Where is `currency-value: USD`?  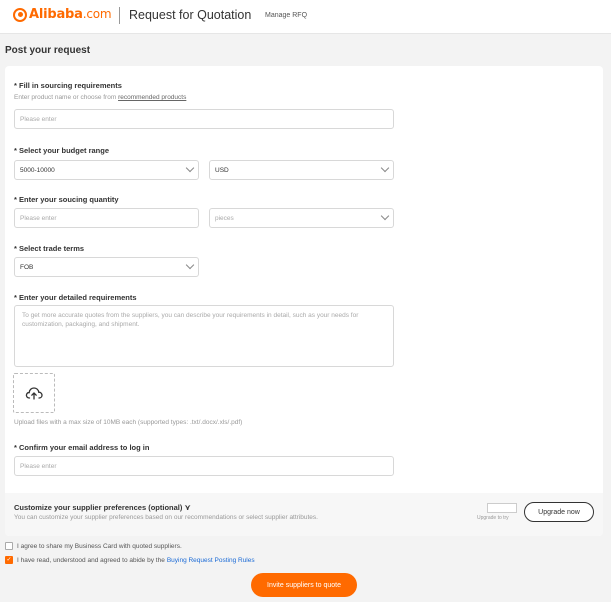 currency-value: USD is located at coordinates (222, 170).